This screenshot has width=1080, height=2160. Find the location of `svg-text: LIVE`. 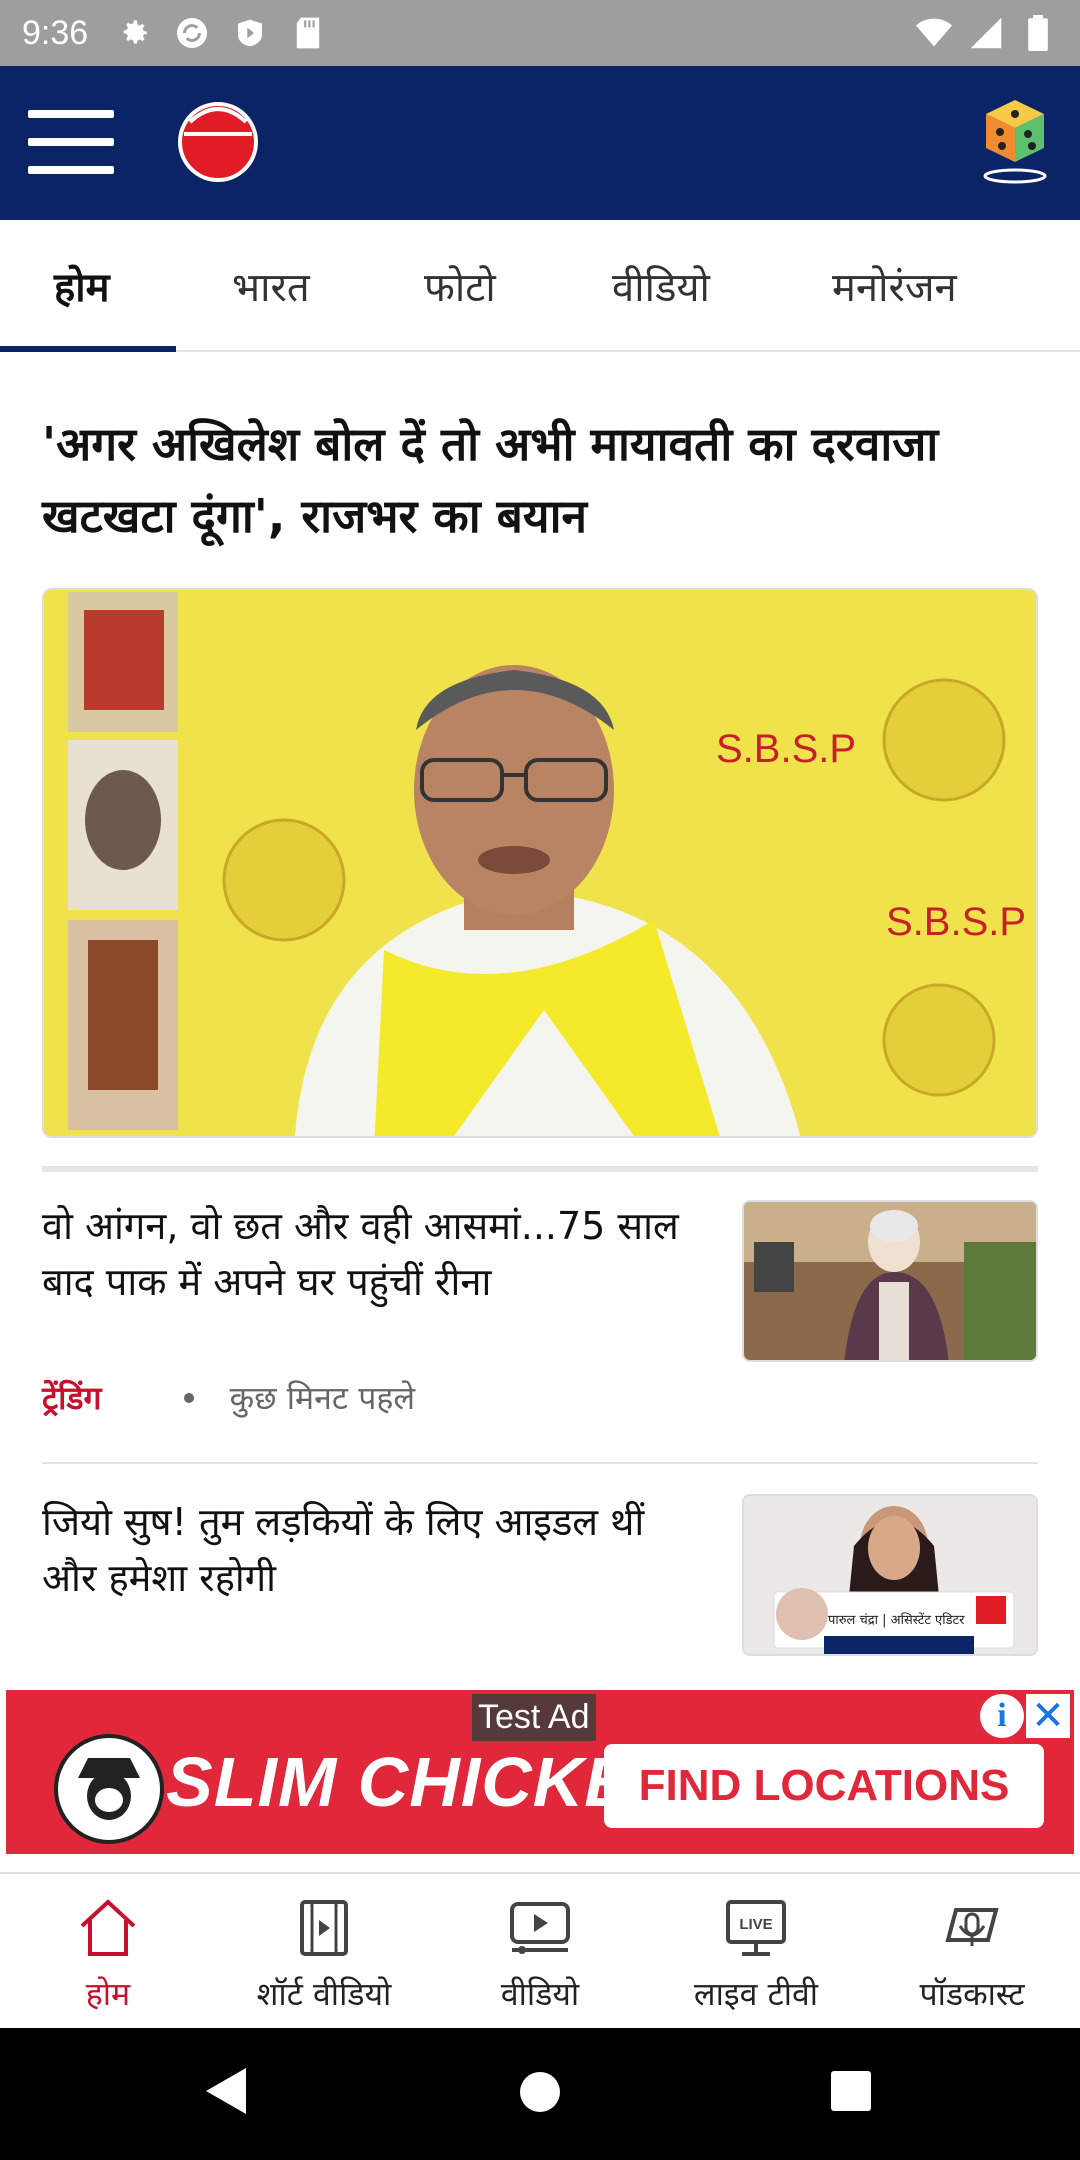

svg-text: LIVE is located at coordinates (755, 1924).